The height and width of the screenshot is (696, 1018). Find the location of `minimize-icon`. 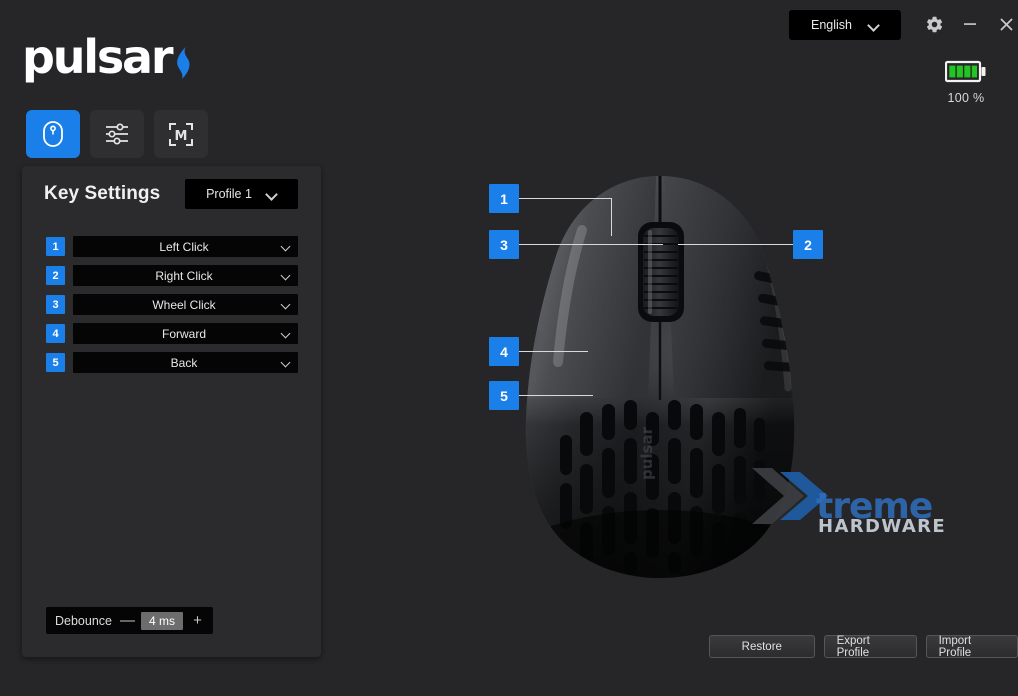

minimize-icon is located at coordinates (970, 24).